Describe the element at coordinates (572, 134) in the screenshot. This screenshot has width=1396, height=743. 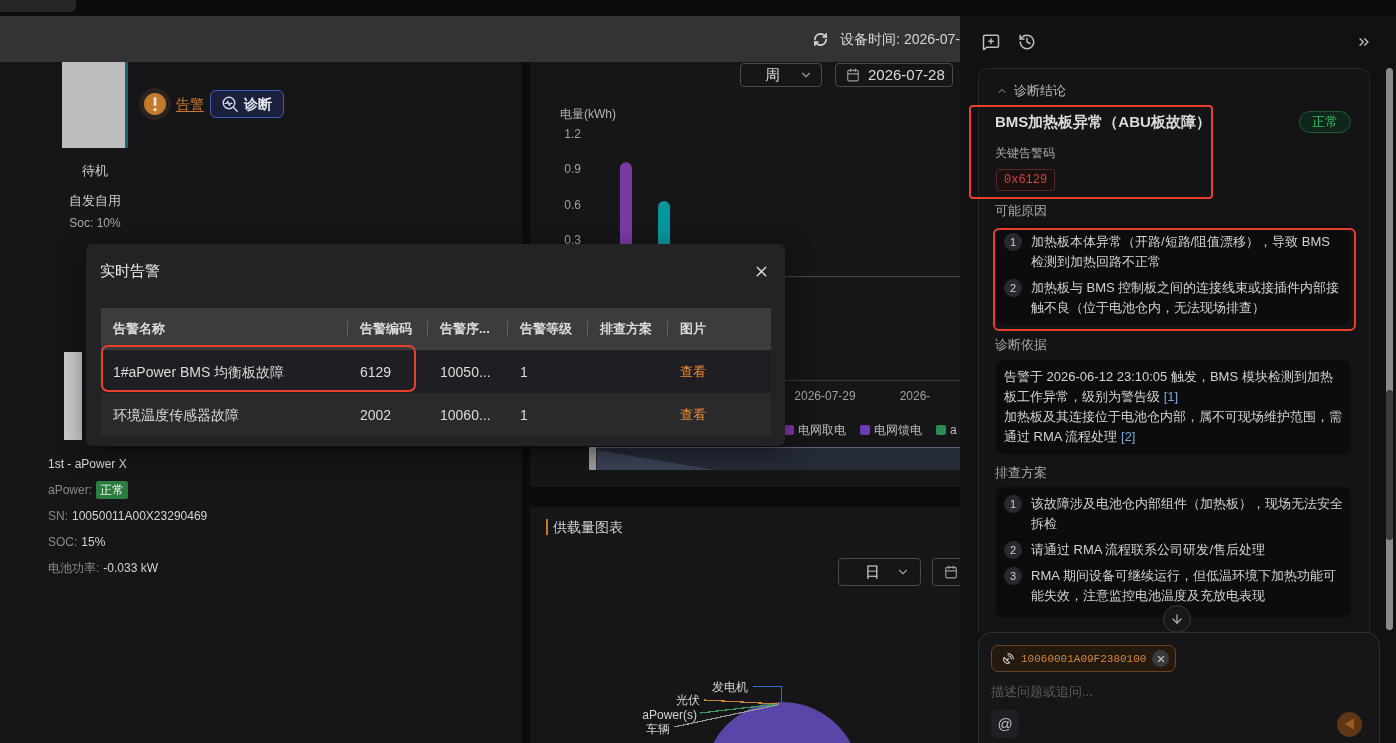
I see `y-tick-label: 1.2` at that location.